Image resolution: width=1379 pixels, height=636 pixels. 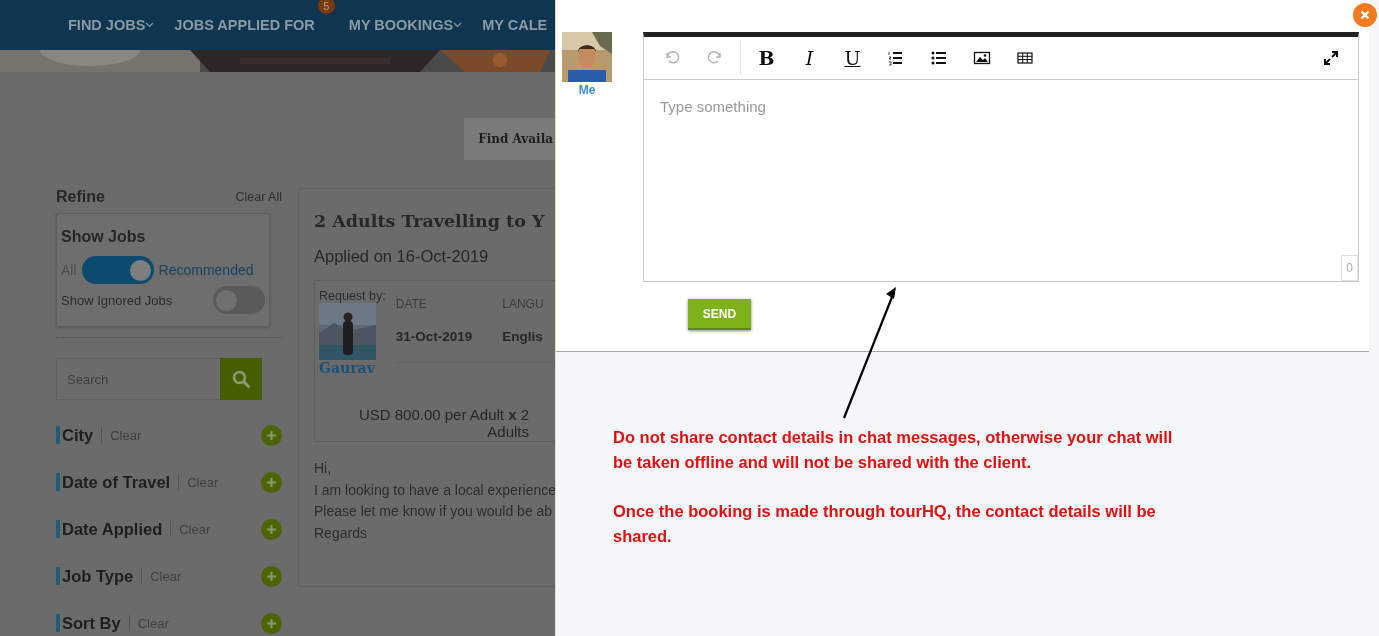 What do you see at coordinates (434, 511) in the screenshot?
I see `message-line: Please let me know if you would be ab` at bounding box center [434, 511].